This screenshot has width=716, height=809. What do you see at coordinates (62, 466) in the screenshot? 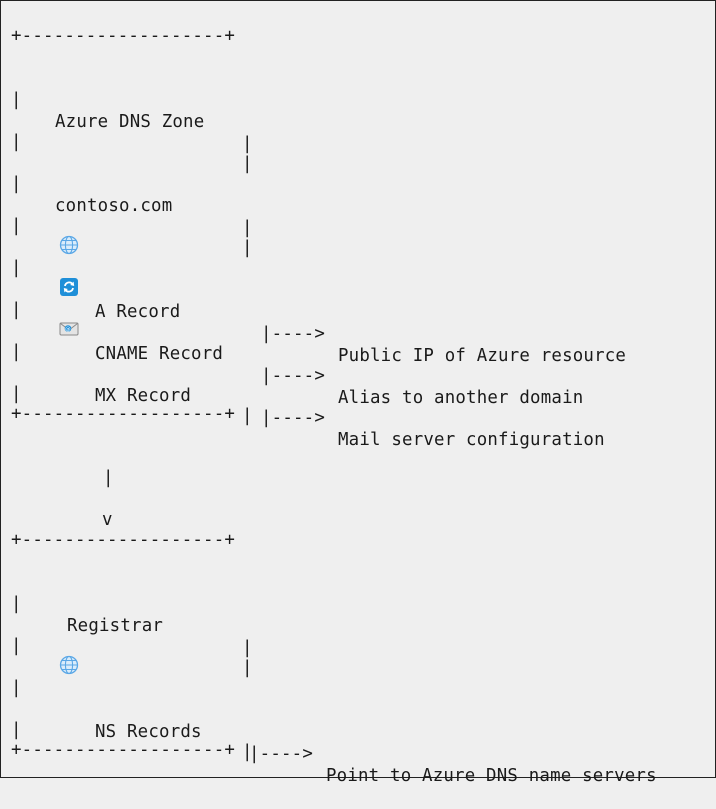
I see `connector-line: |` at bounding box center [62, 466].